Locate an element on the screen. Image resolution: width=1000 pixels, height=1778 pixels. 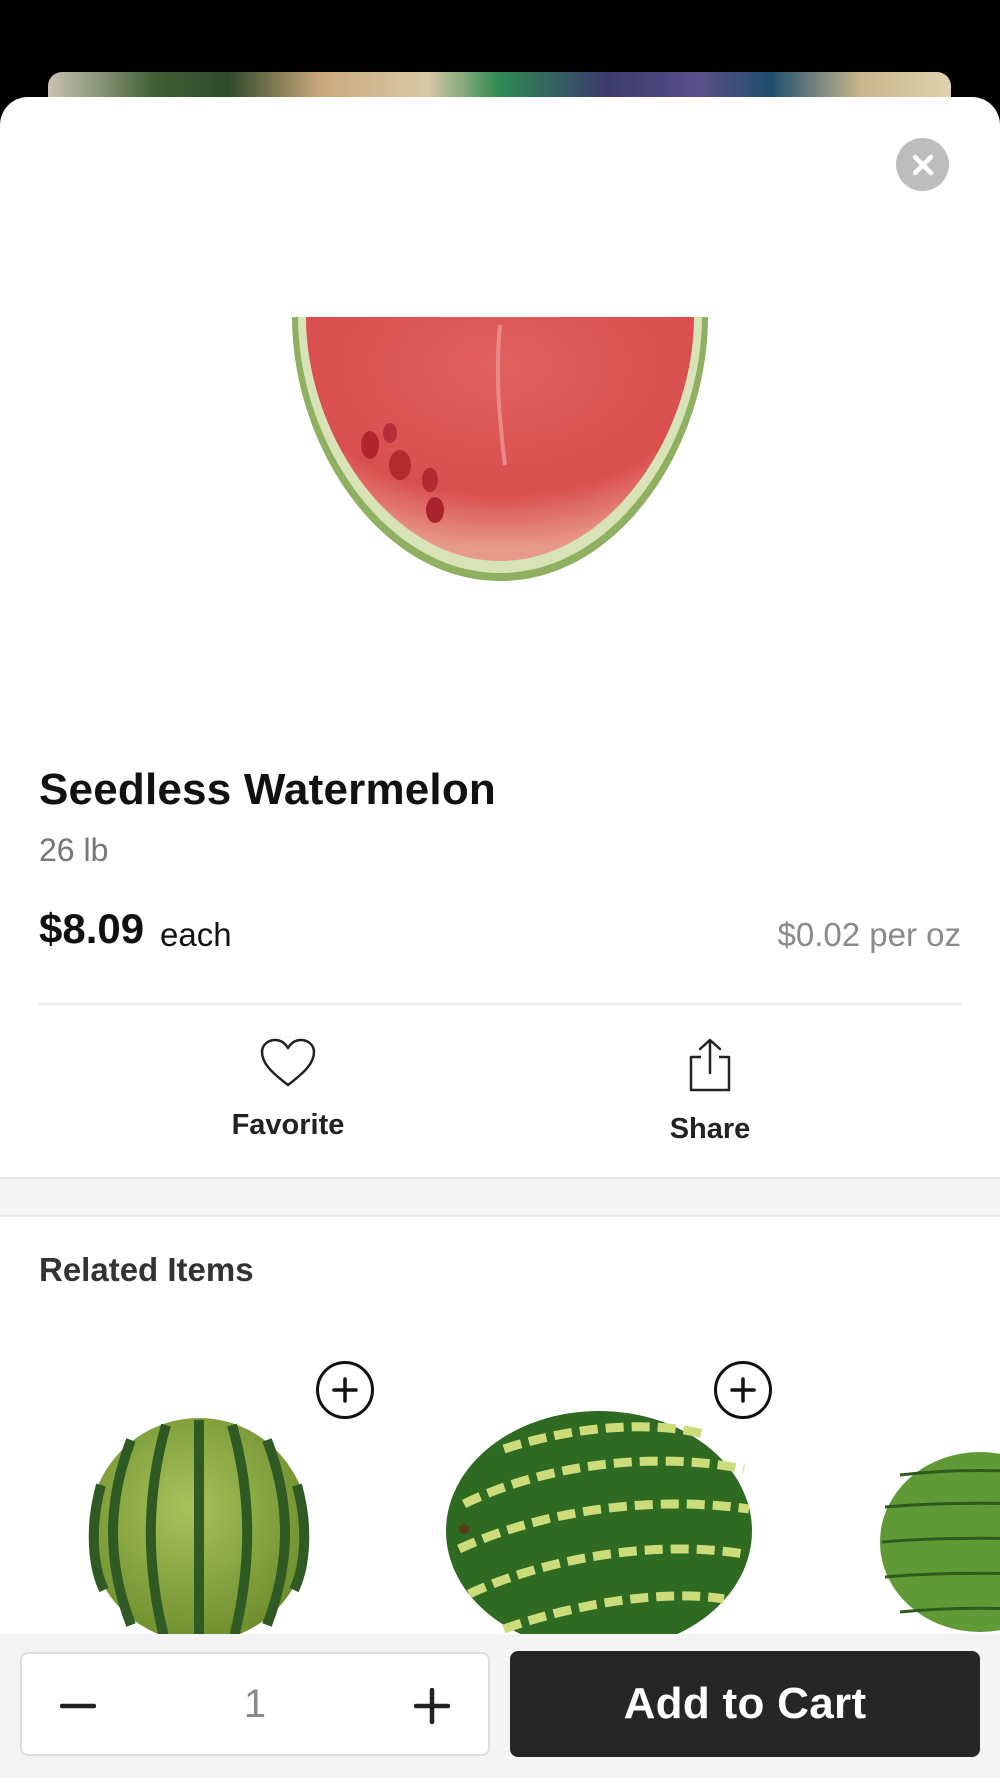
close-icon is located at coordinates (922, 164).